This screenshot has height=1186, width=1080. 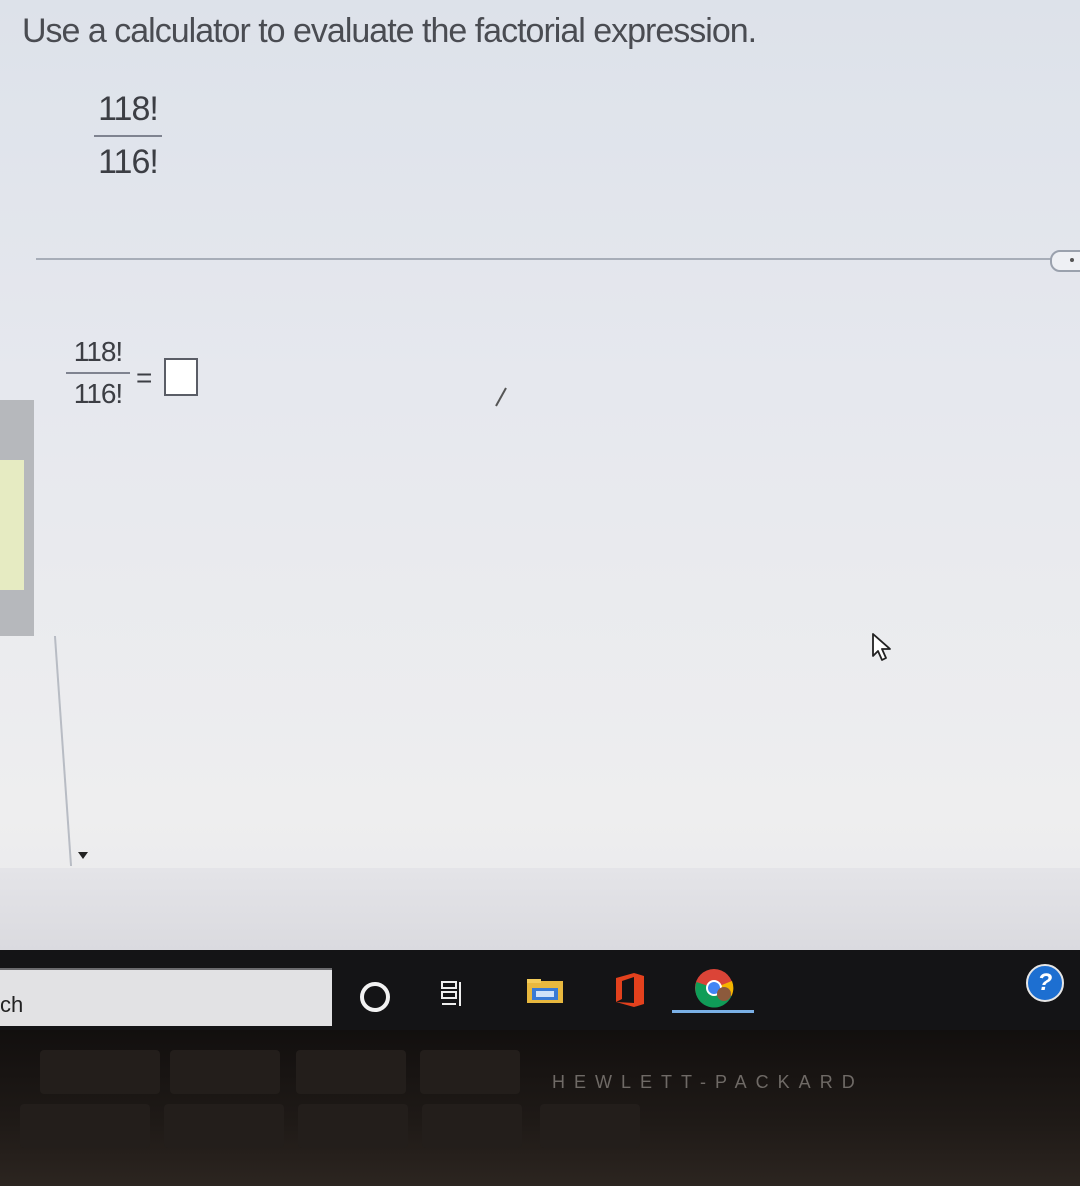 I want to click on answer-denominator: 116!, so click(x=98, y=393).